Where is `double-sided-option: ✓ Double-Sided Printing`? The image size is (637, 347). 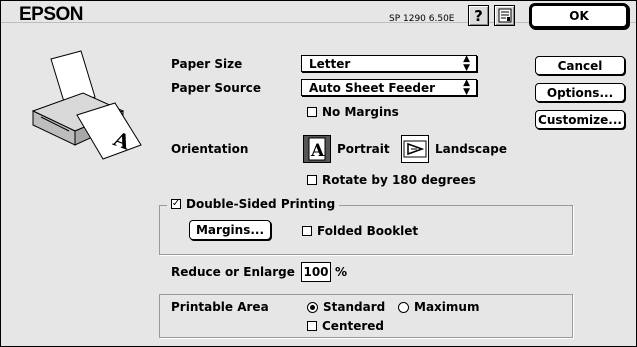 double-sided-option: ✓ Double-Sided Printing is located at coordinates (253, 204).